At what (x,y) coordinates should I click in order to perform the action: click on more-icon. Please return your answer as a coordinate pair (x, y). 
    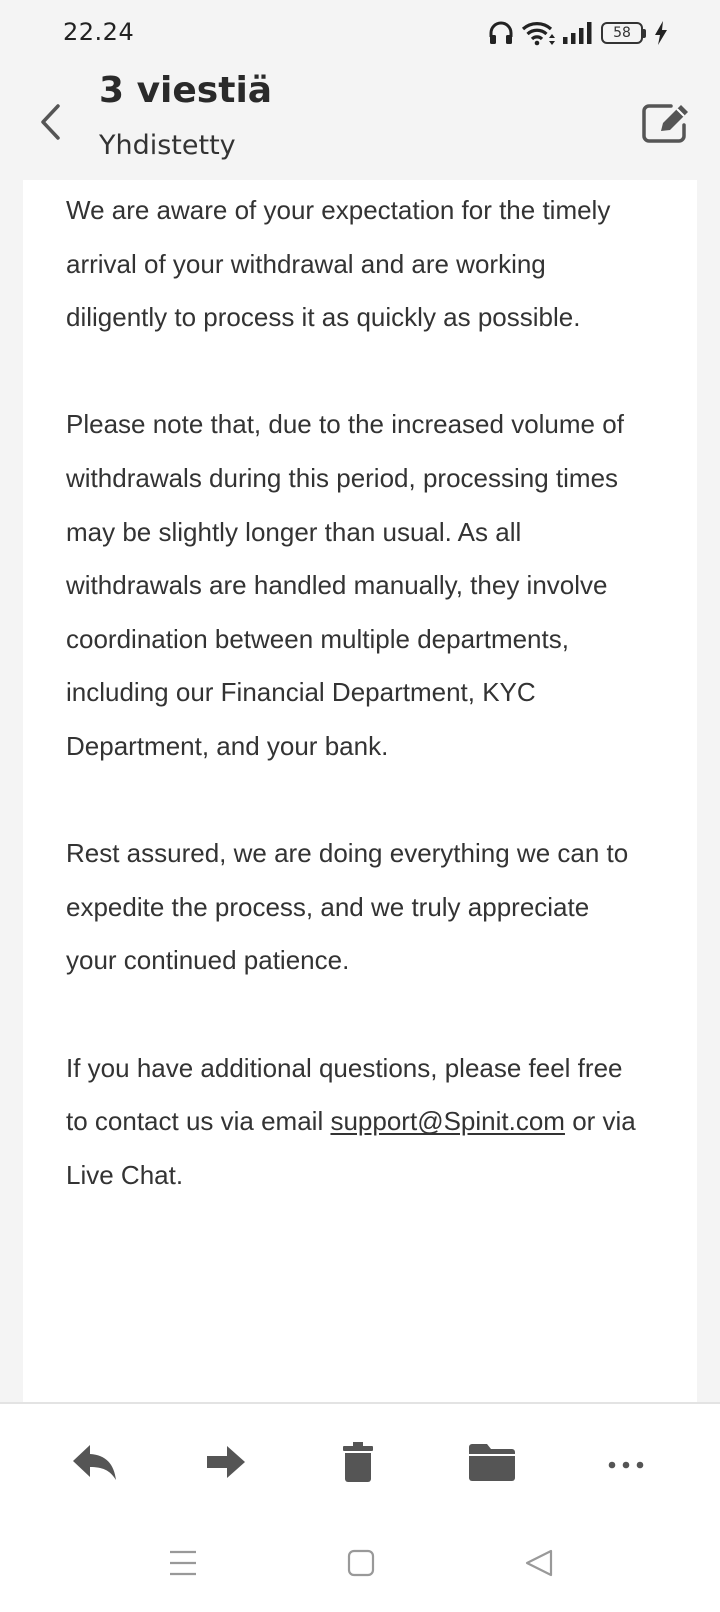
    Looking at the image, I should click on (626, 1464).